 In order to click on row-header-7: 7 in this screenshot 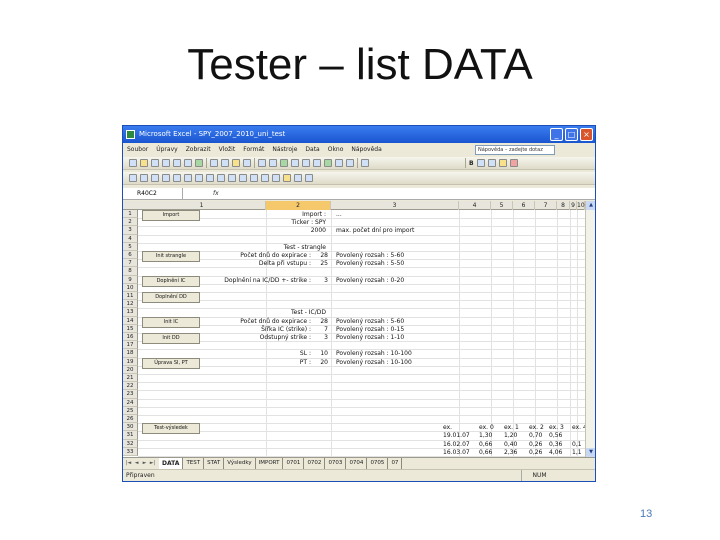, I will do `click(130, 263)`.